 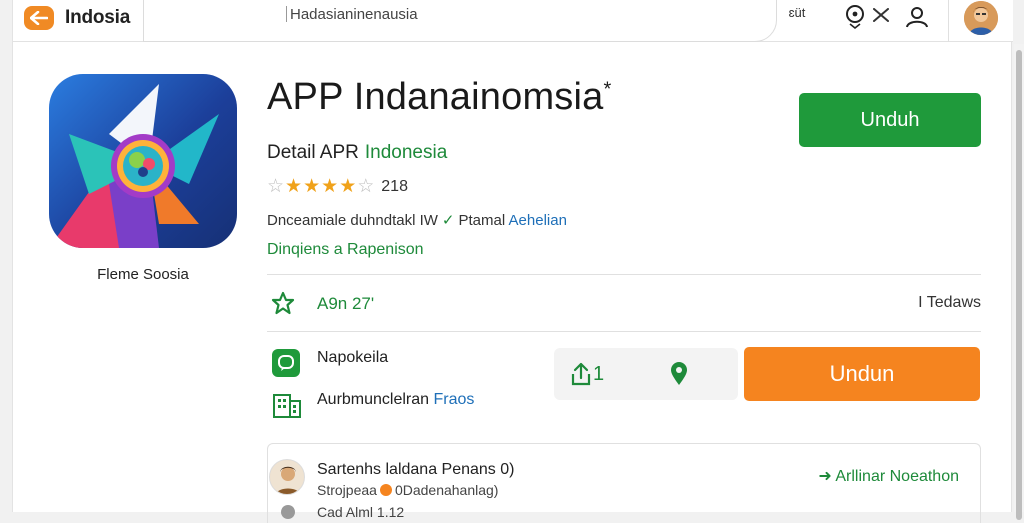 I want to click on chat-icon, so click(x=286, y=363).